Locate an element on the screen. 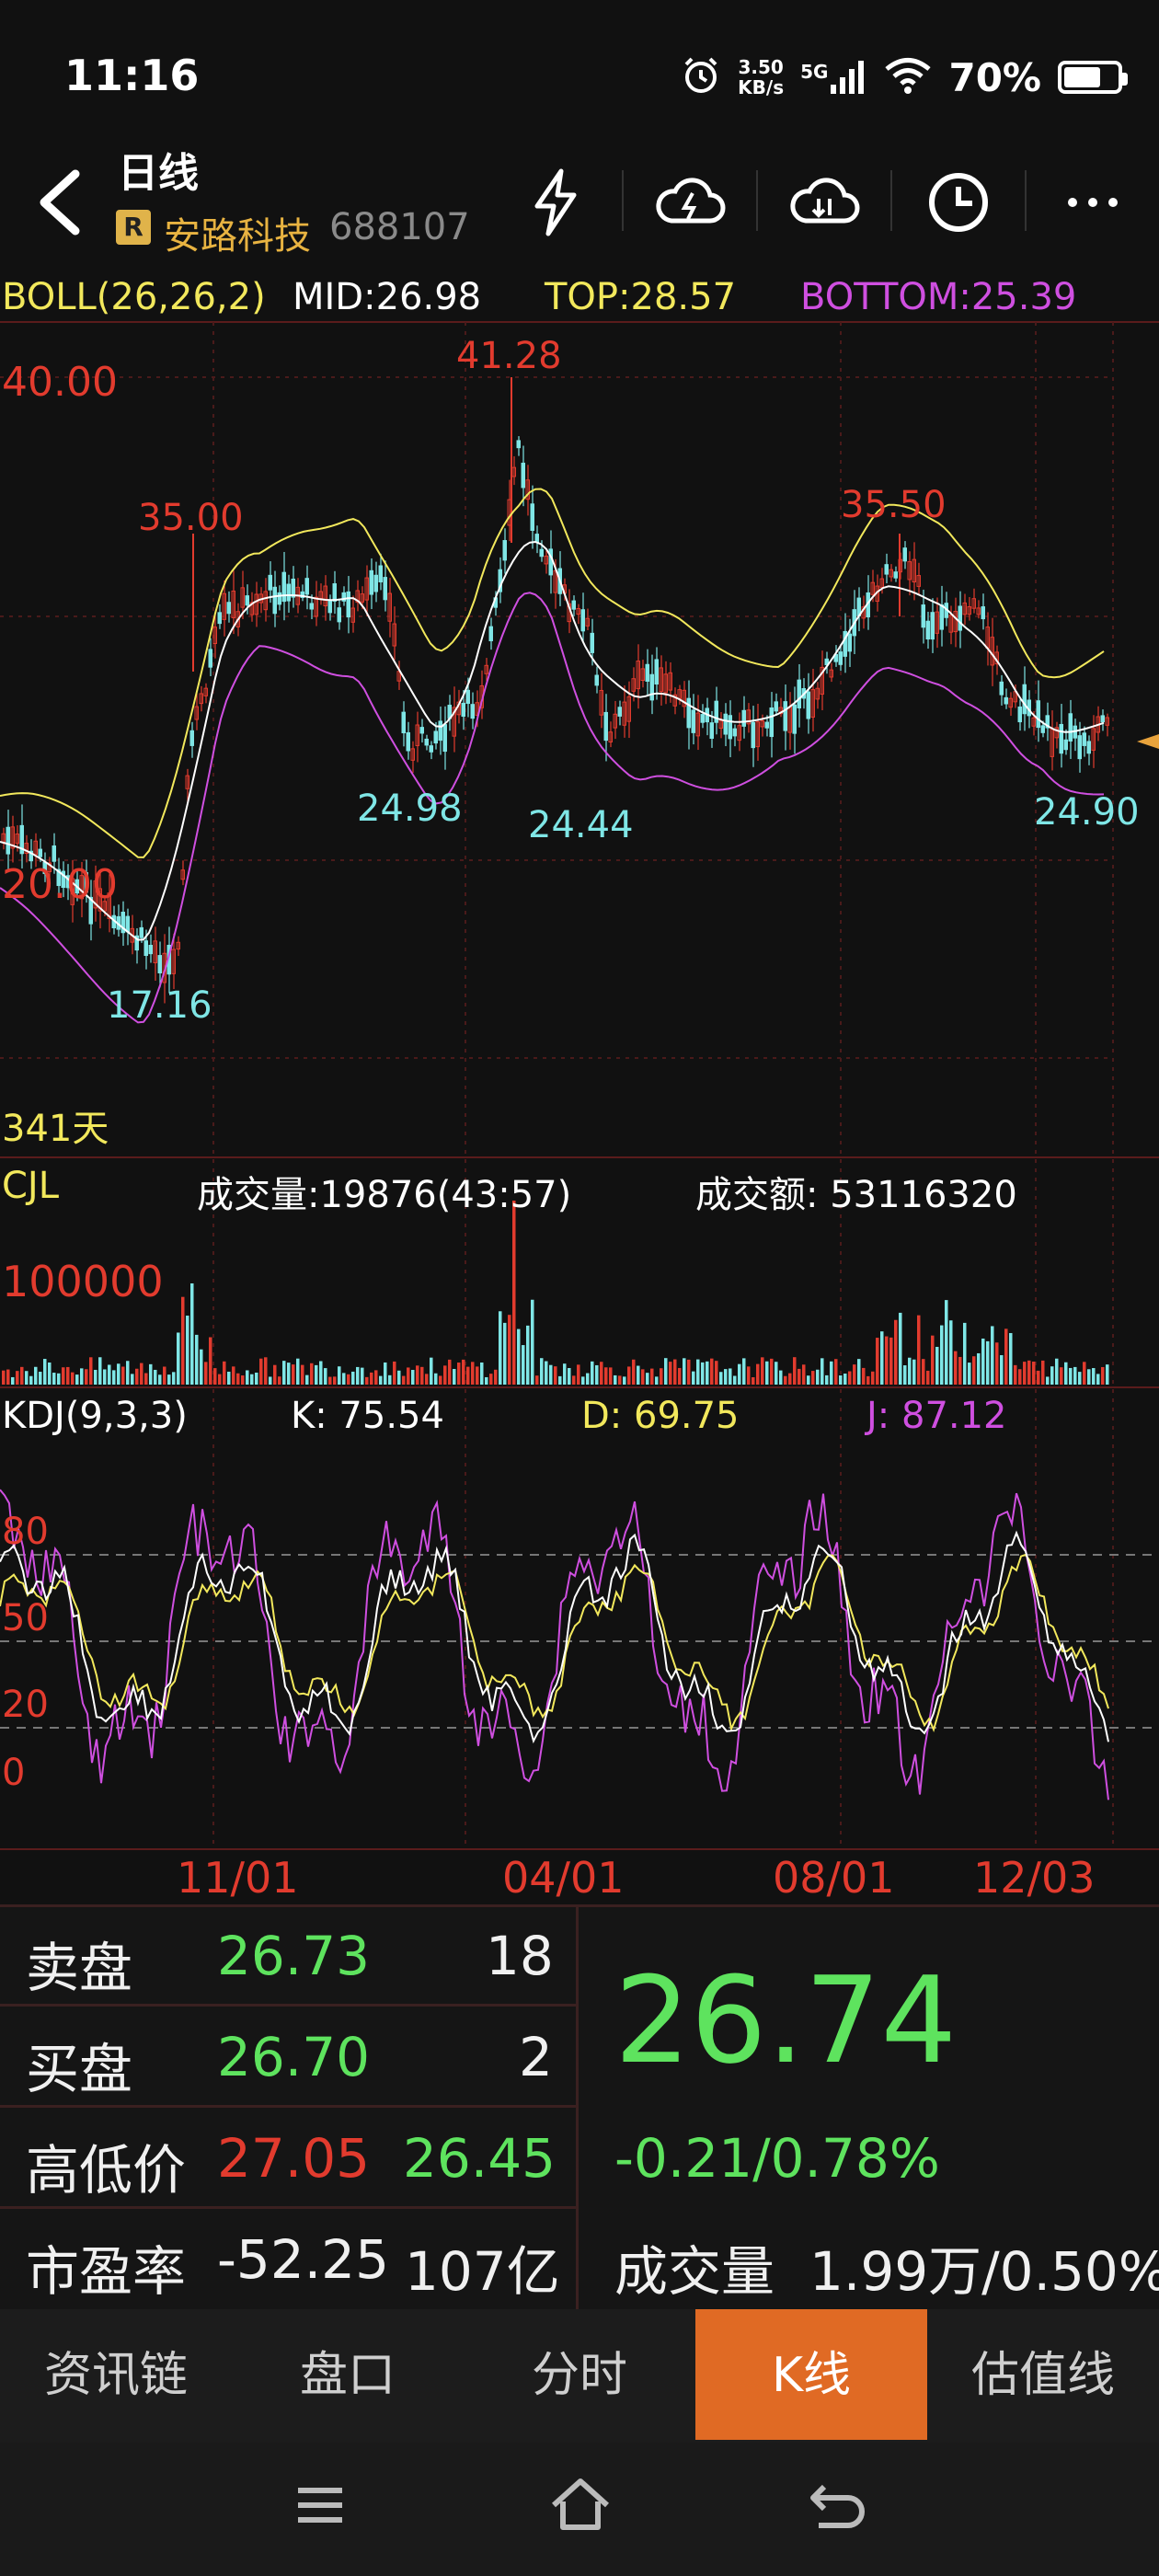 This screenshot has width=1159, height=2576. tab-intraday: 分时 is located at coordinates (579, 2376).